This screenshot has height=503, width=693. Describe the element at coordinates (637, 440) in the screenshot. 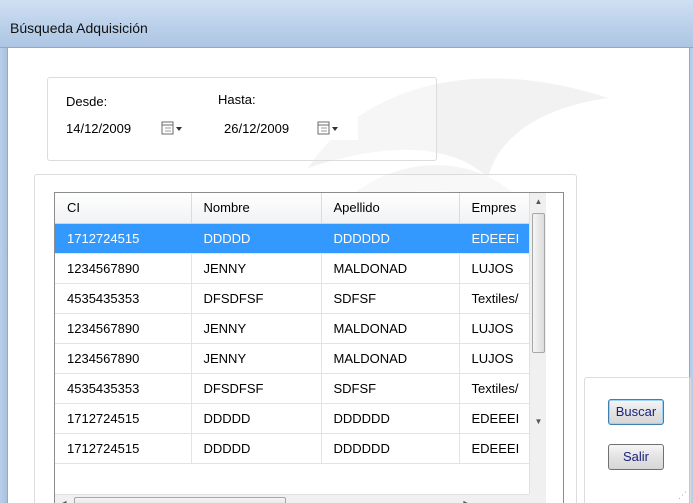

I see `actions-group` at that location.